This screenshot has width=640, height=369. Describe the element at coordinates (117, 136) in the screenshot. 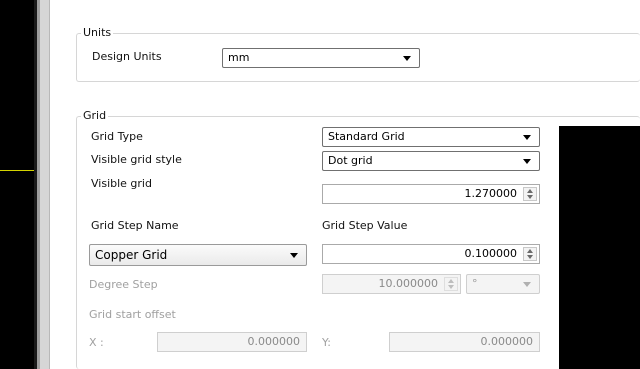

I see `grid-type-label: Grid Type` at that location.